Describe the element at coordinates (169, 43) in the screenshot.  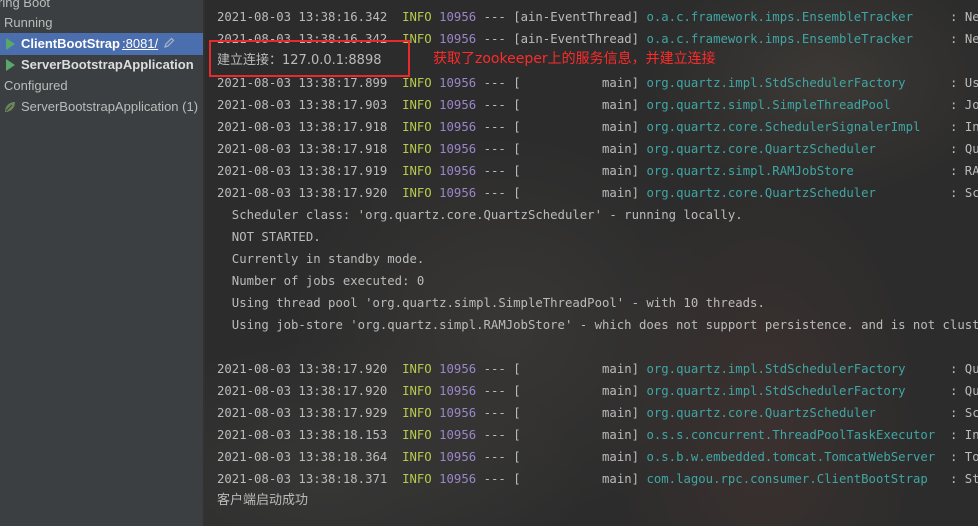
I see `pencil-icon` at that location.